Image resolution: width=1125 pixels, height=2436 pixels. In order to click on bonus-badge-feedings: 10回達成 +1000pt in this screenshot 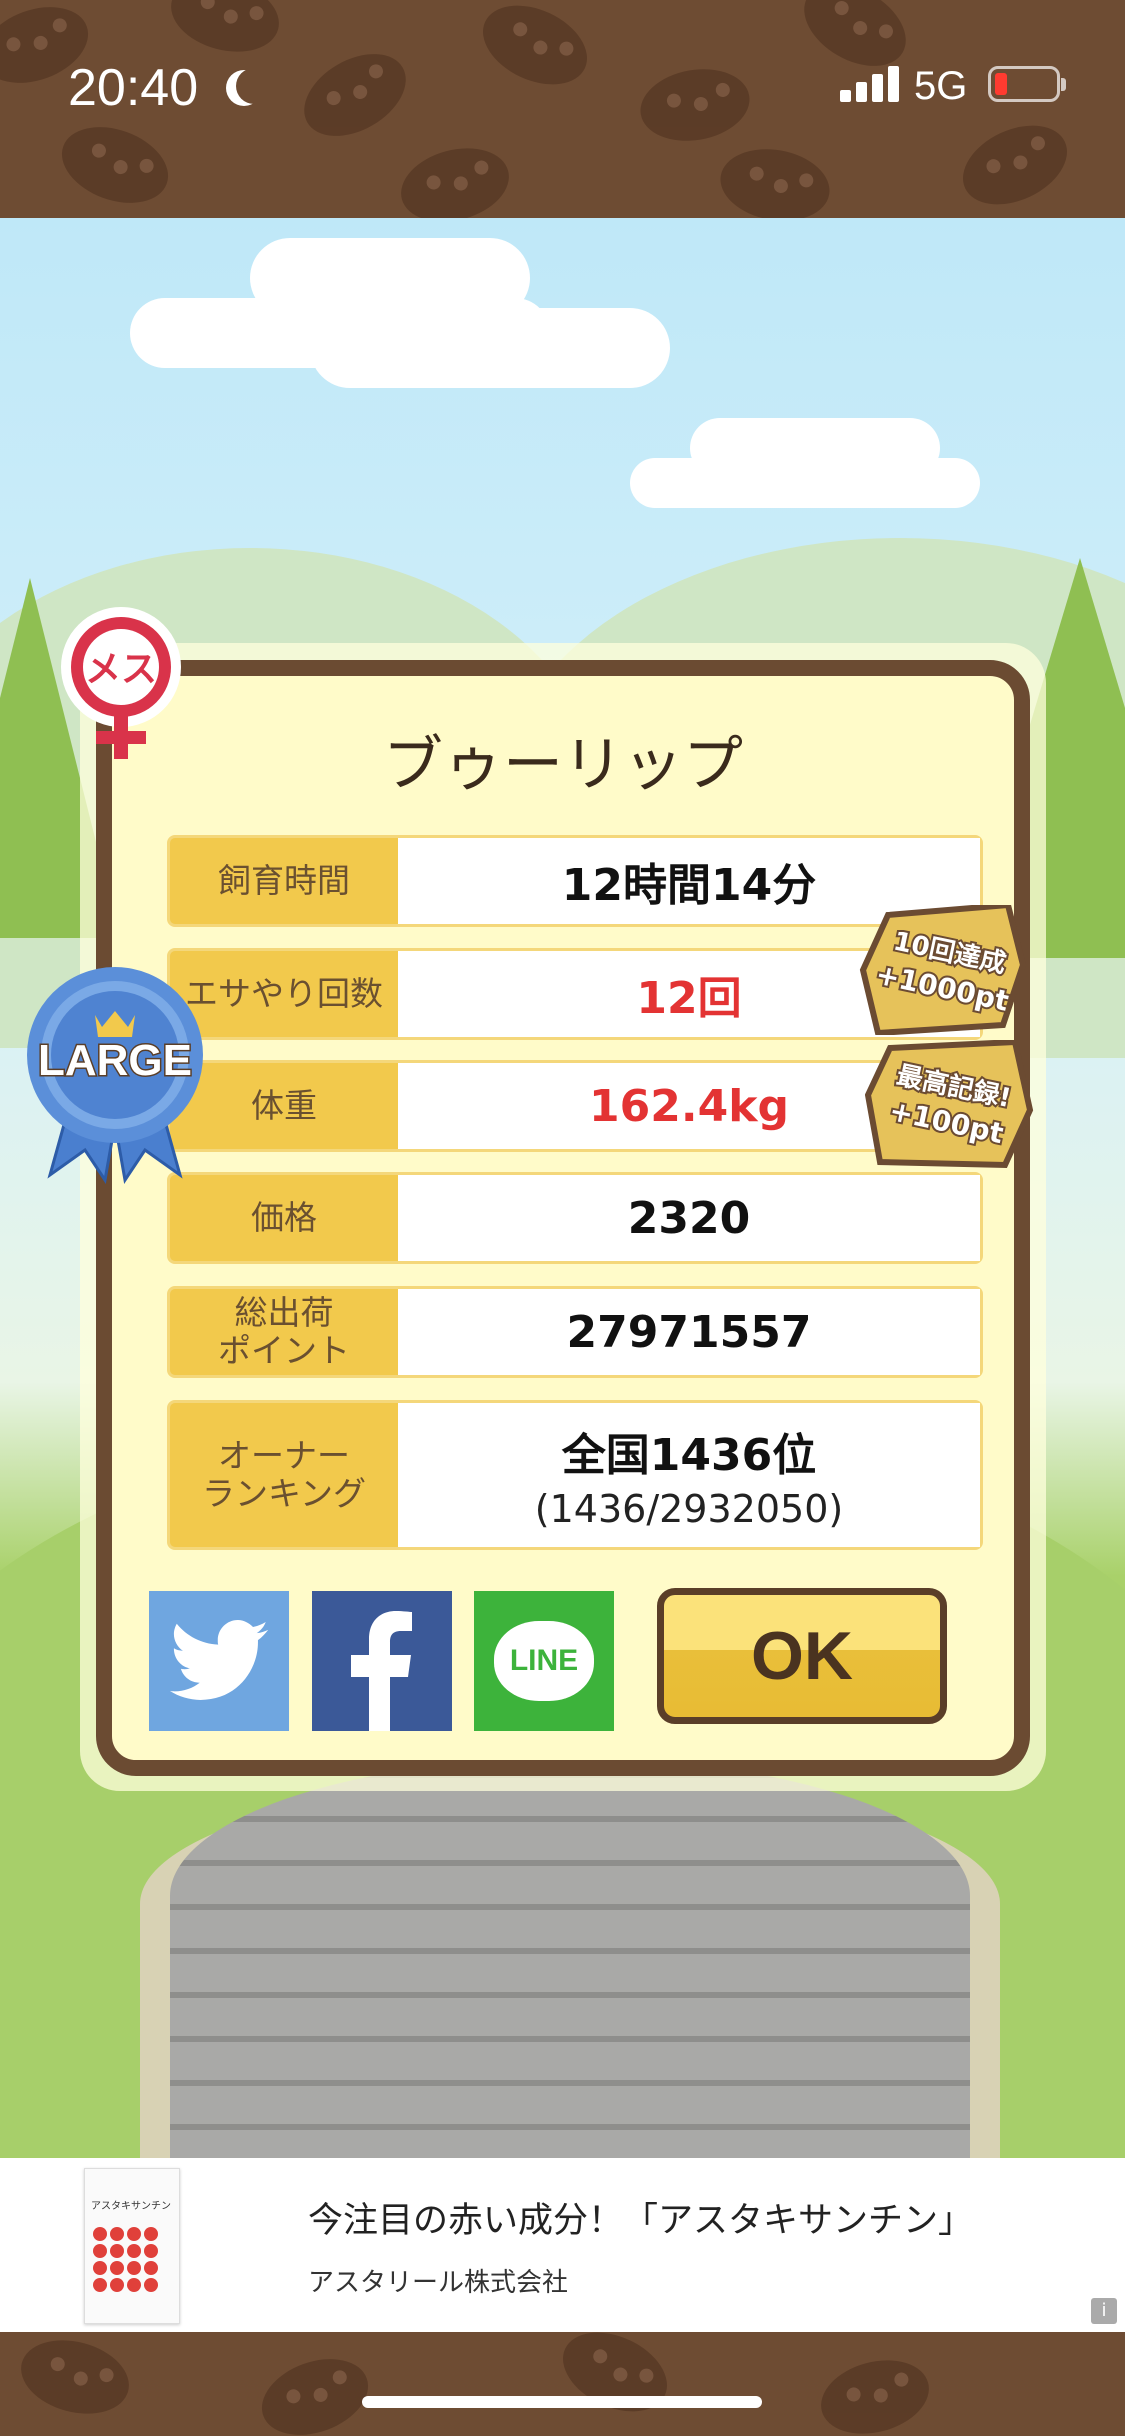, I will do `click(943, 969)`.